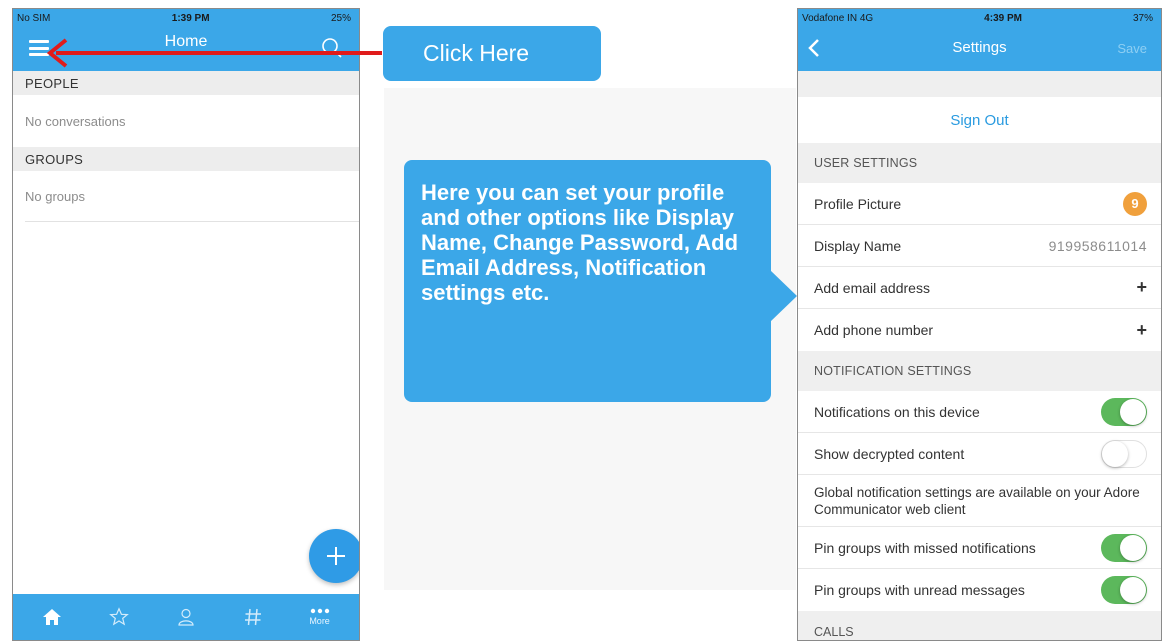 Image resolution: width=1162 pixels, height=641 pixels. I want to click on pin-unread-toggle, so click(1124, 590).